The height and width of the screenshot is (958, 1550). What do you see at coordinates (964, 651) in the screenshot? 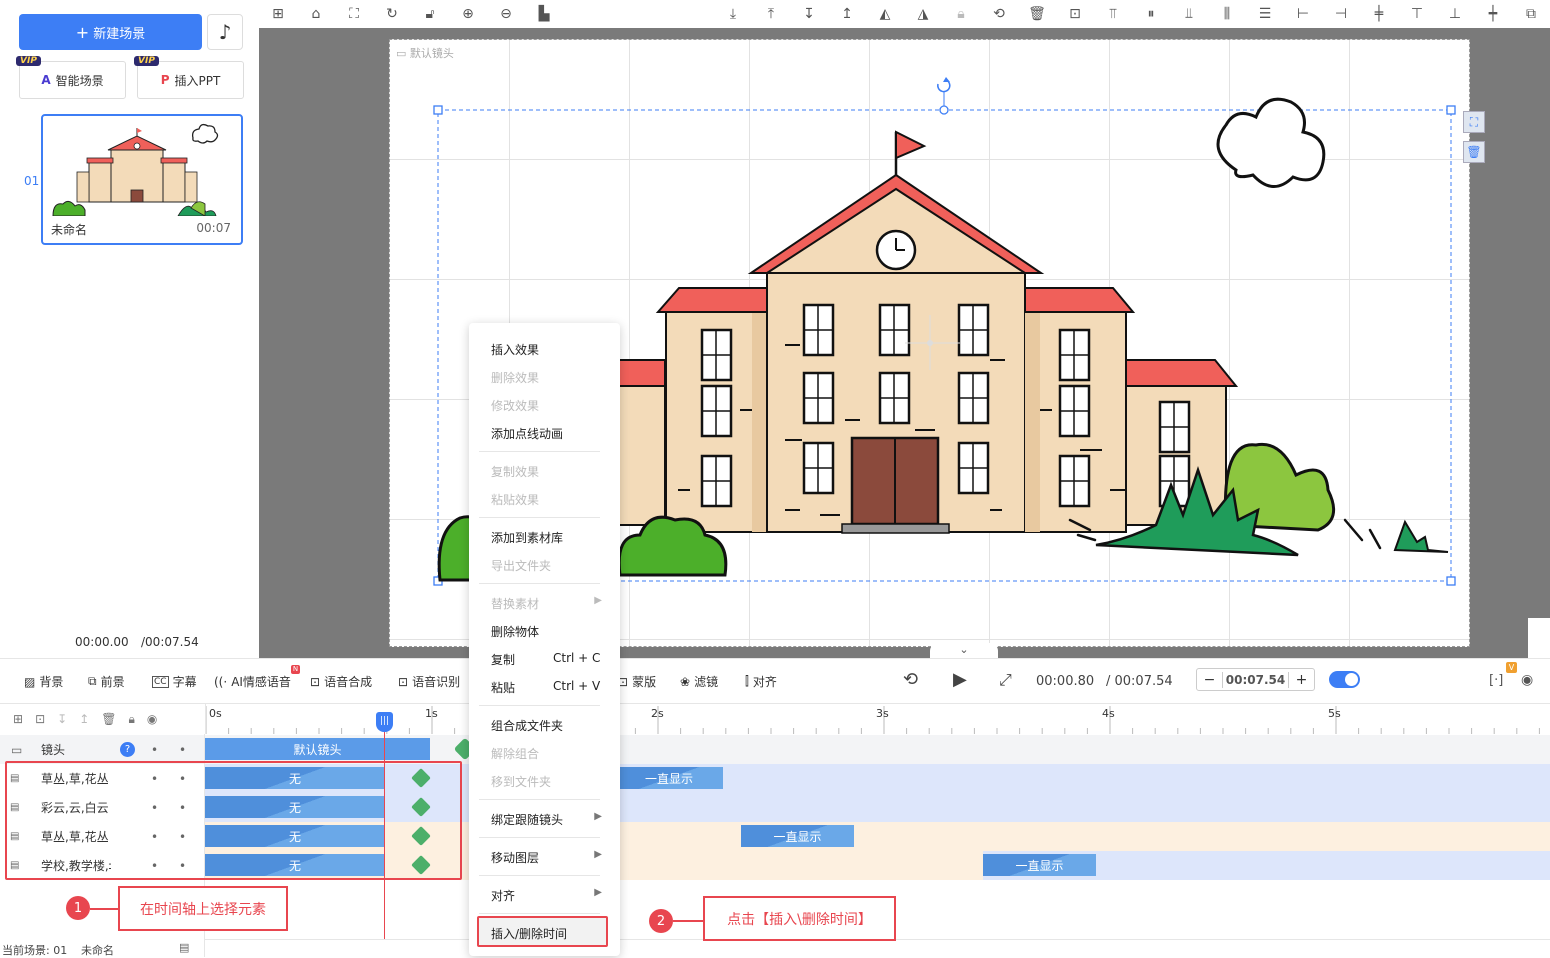
I see `collapse-chevron-icon: ⌄` at bounding box center [964, 651].